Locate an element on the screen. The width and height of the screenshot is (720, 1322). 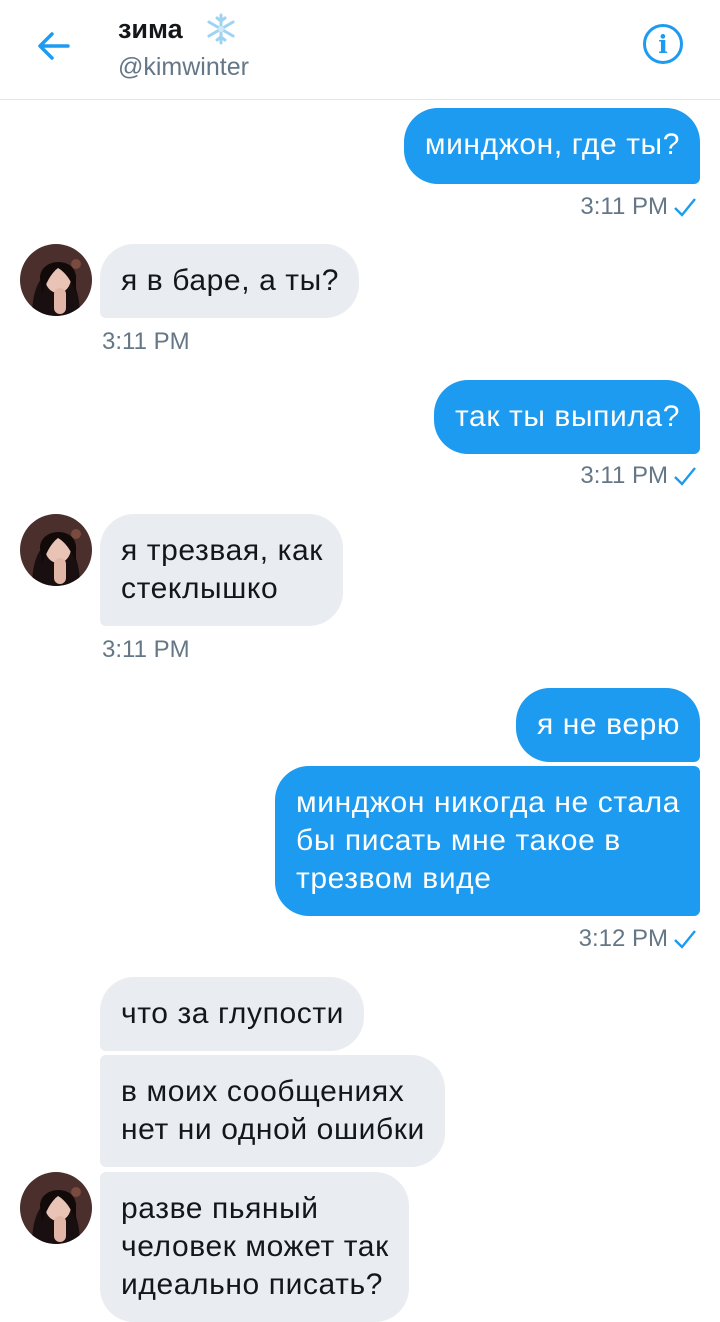
message-text: я в баре, а ты? is located at coordinates (230, 280).